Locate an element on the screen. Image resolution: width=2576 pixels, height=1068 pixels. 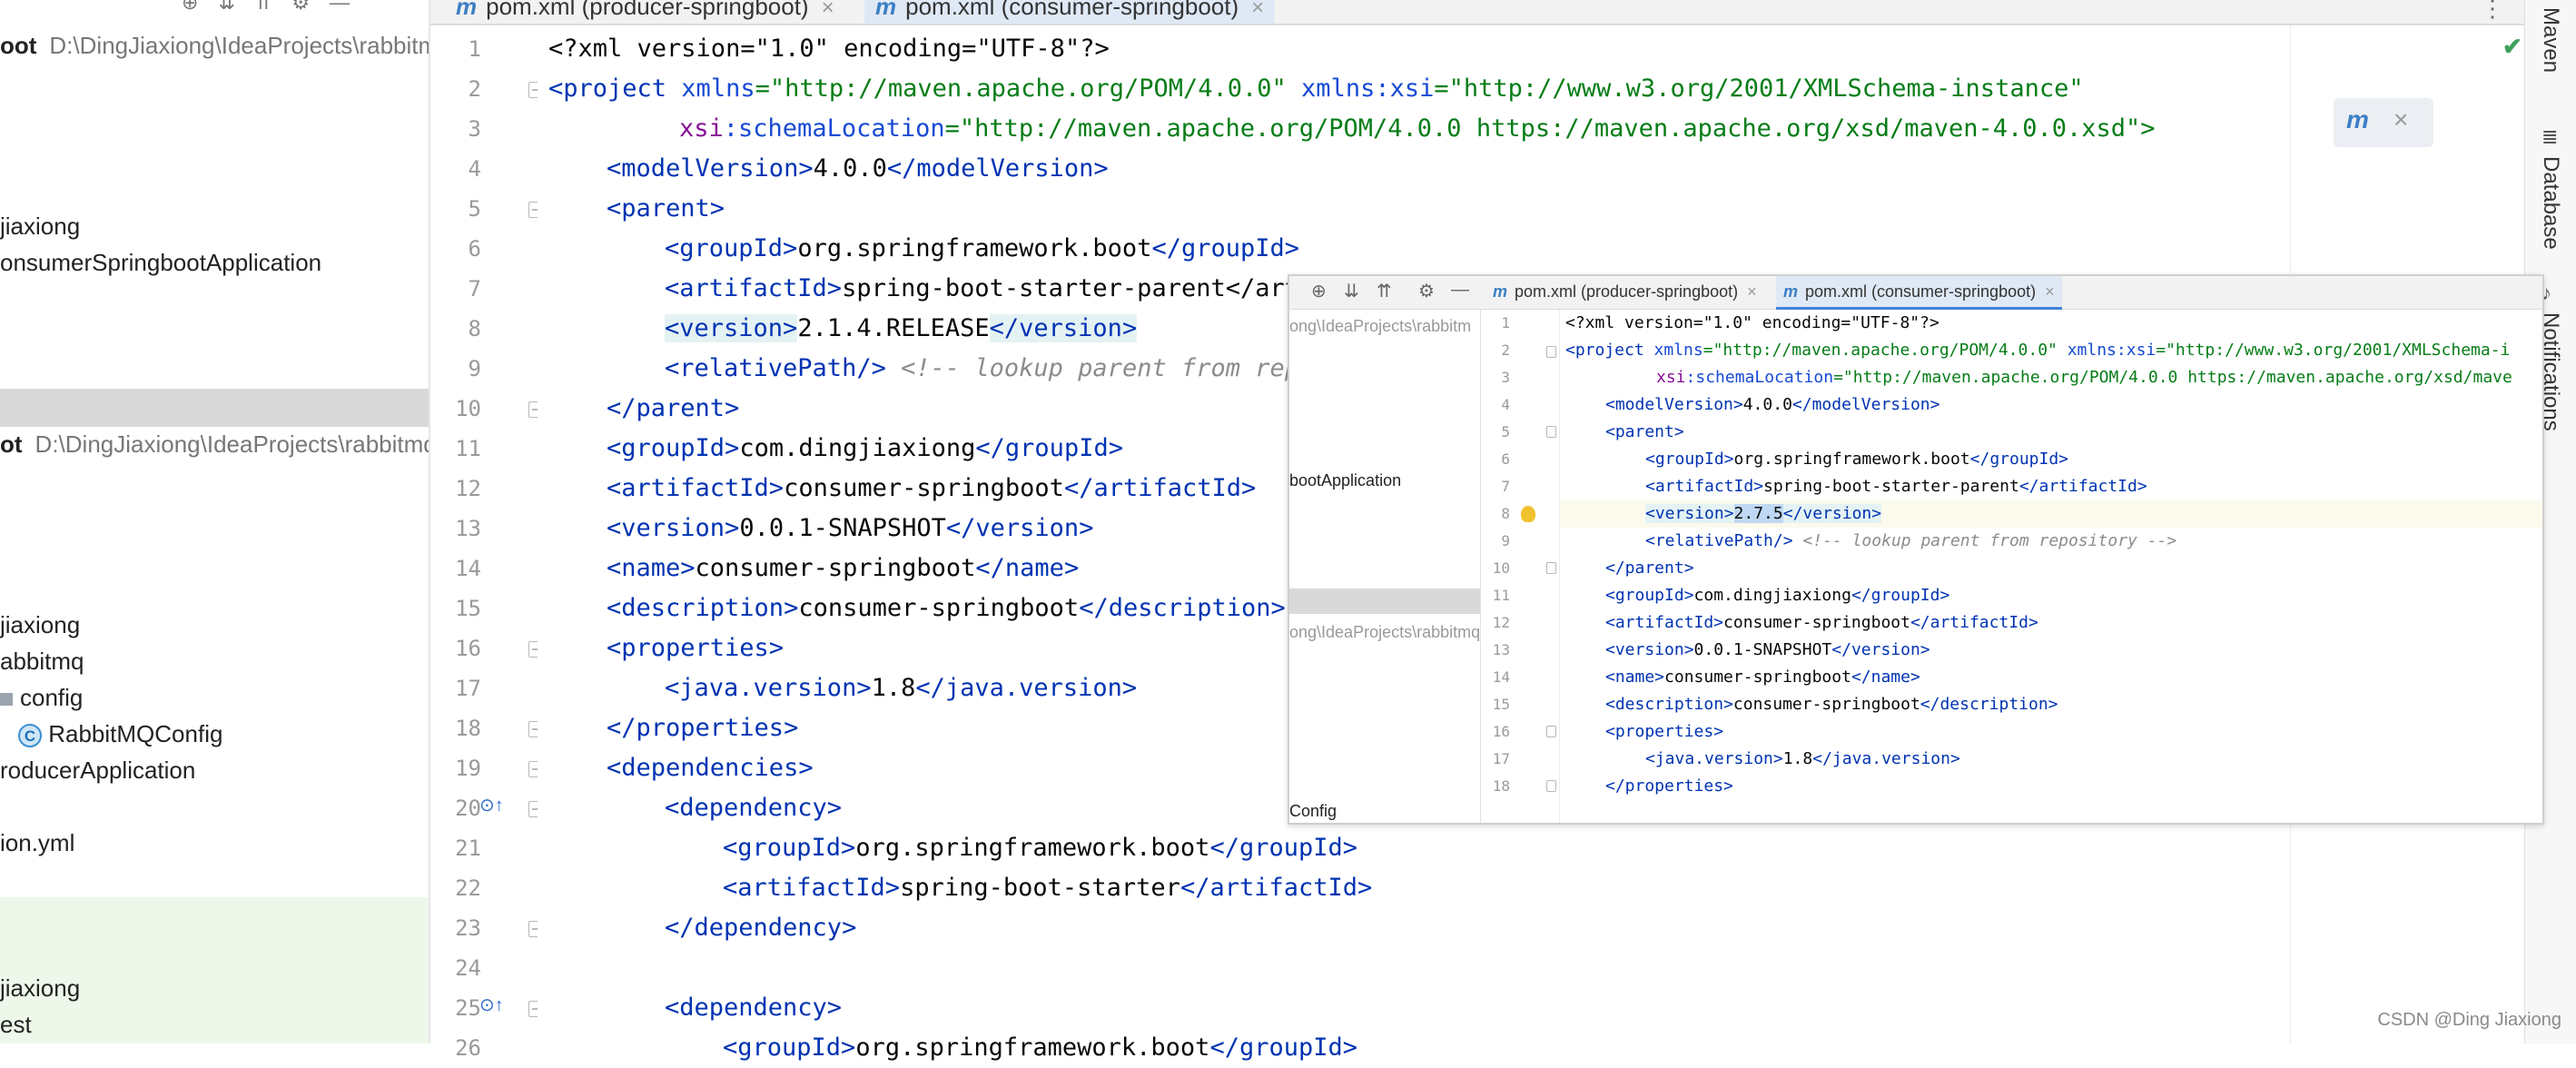
line-number: 17 is located at coordinates (468, 688).